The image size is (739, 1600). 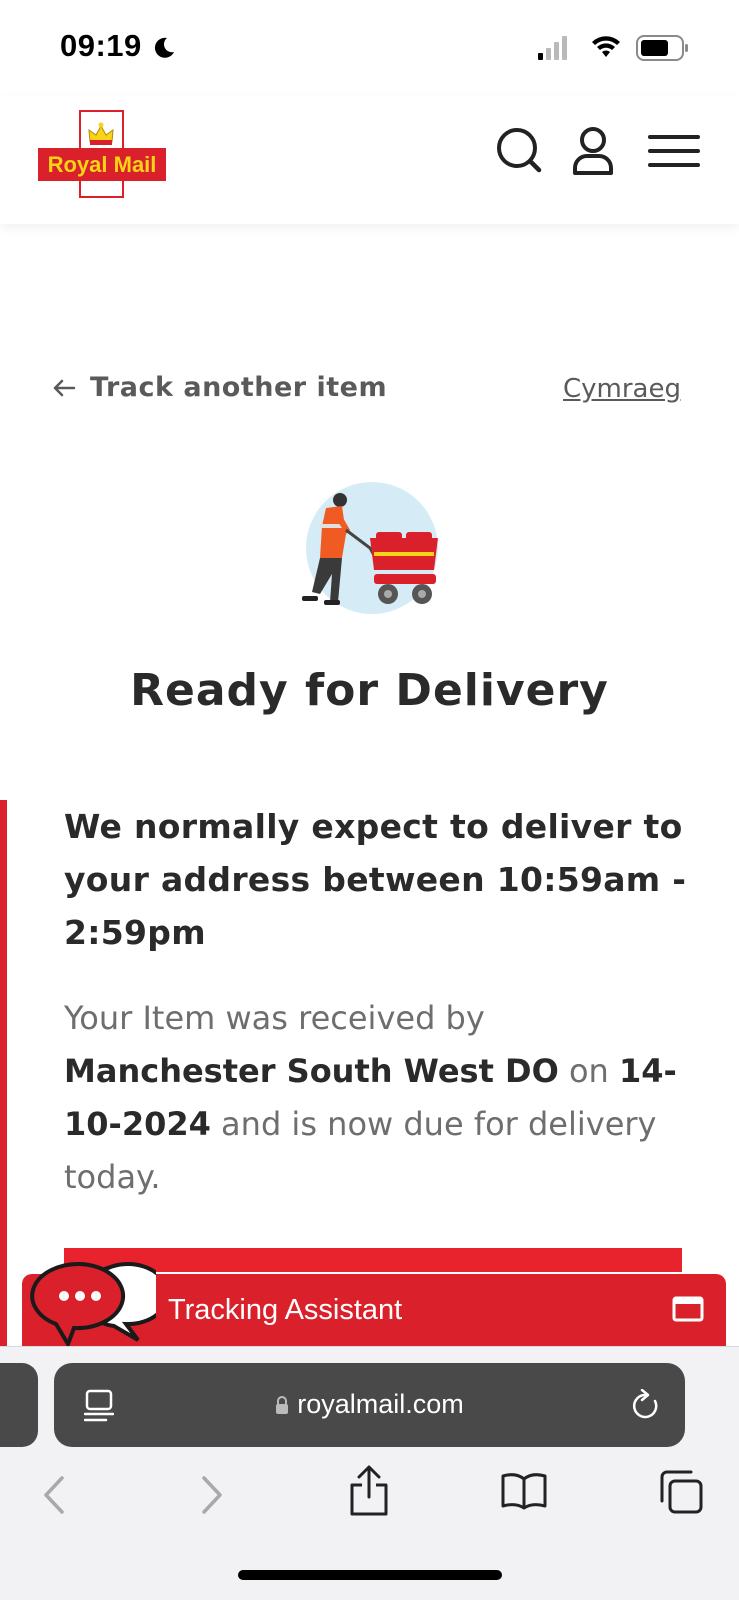 I want to click on address-bar: royalmail.com, so click(x=369, y=1405).